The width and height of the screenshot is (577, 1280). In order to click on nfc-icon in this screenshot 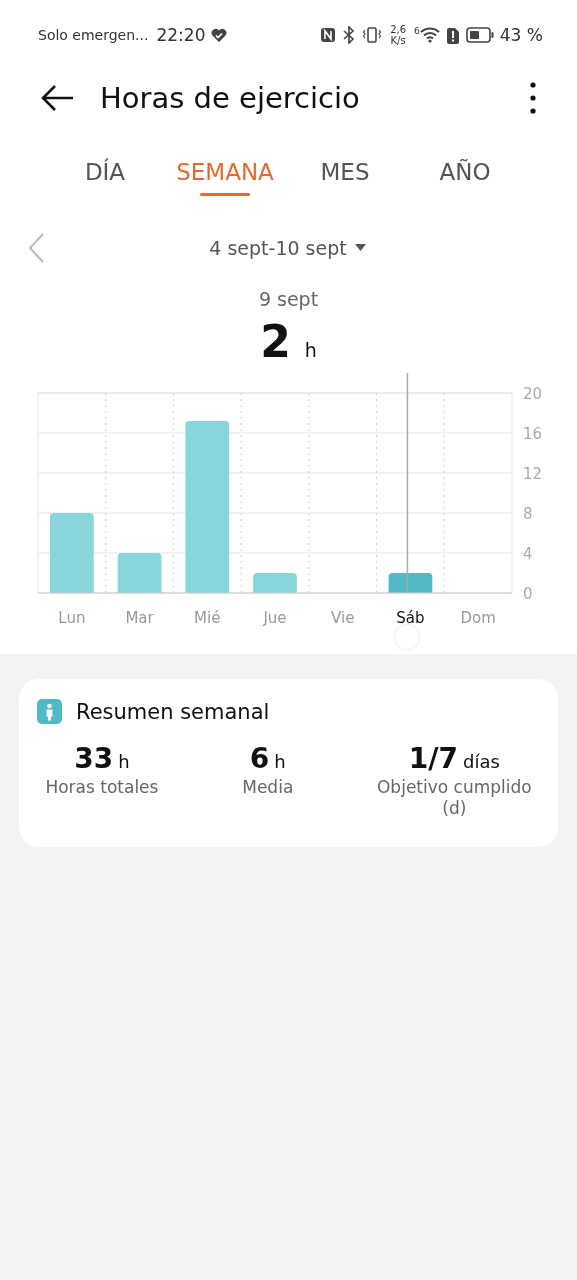, I will do `click(328, 35)`.